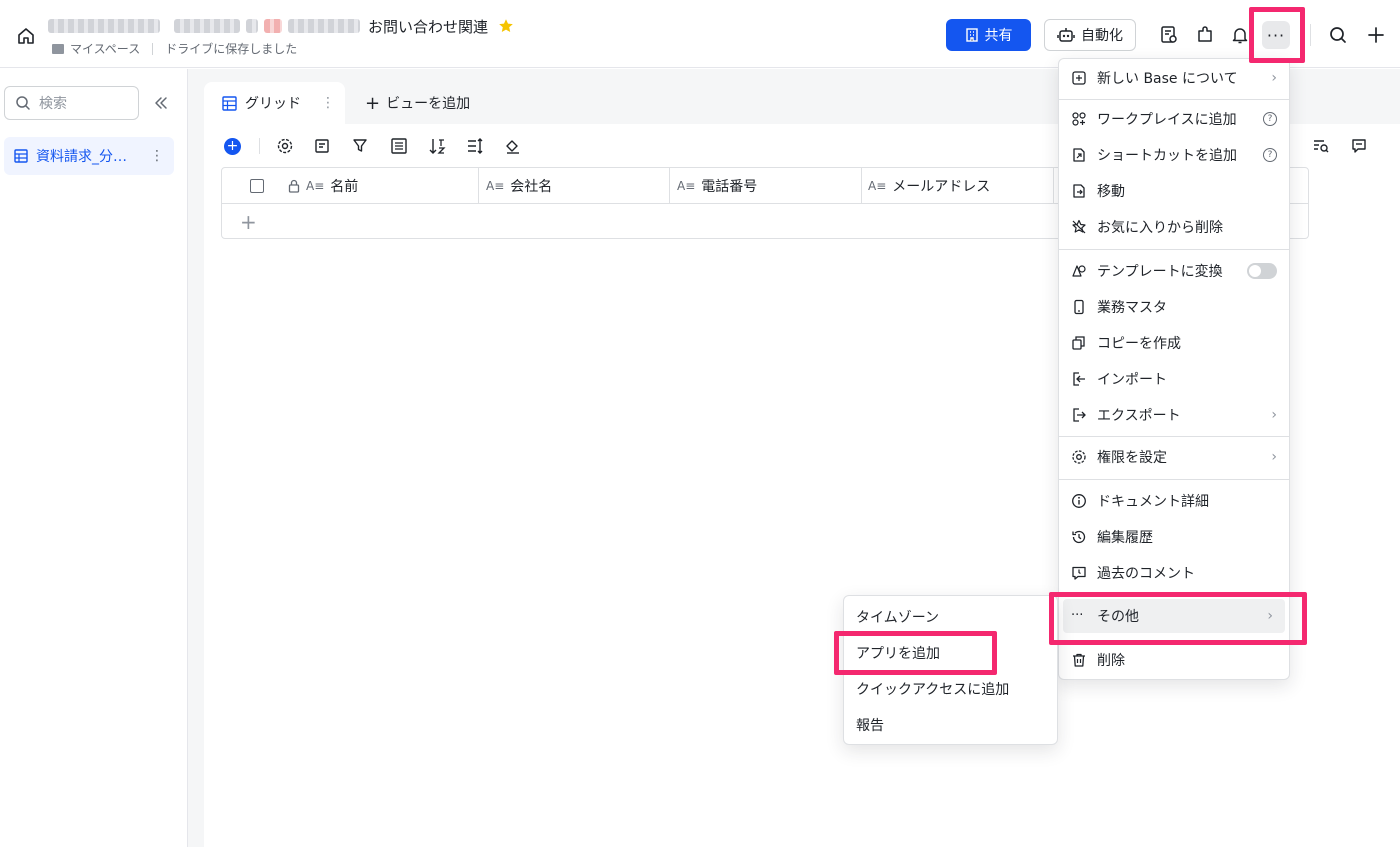  I want to click on plugin-icon, so click(1205, 35).